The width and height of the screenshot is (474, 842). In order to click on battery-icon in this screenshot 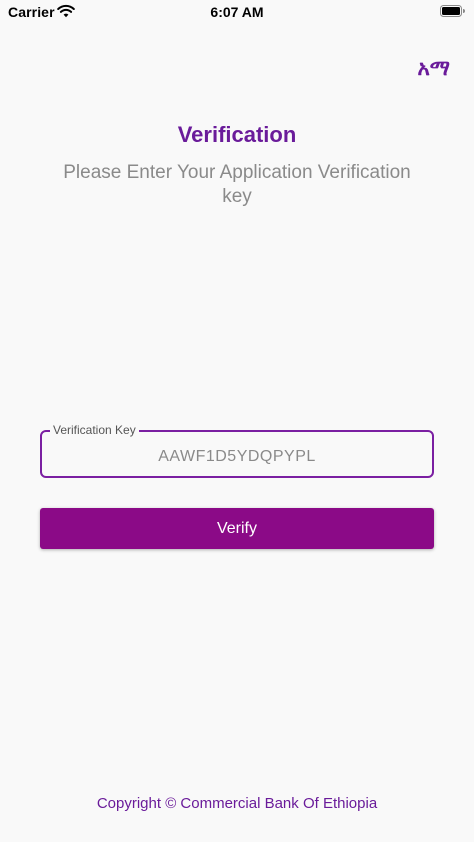, I will do `click(452, 11)`.